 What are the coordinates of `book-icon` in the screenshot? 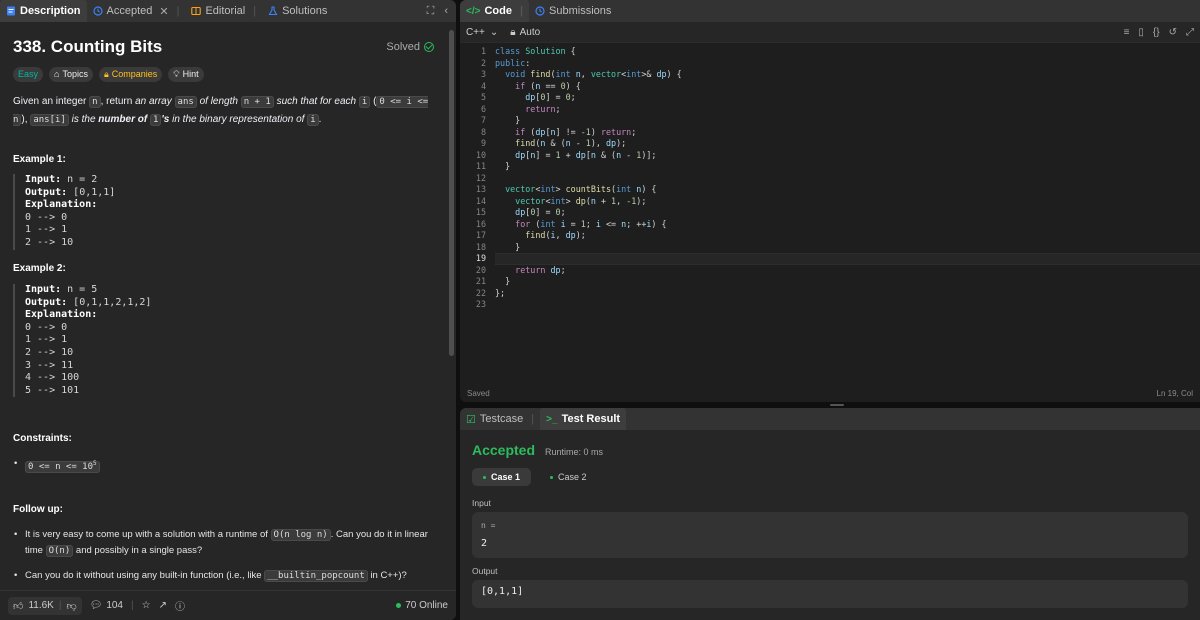 It's located at (196, 11).